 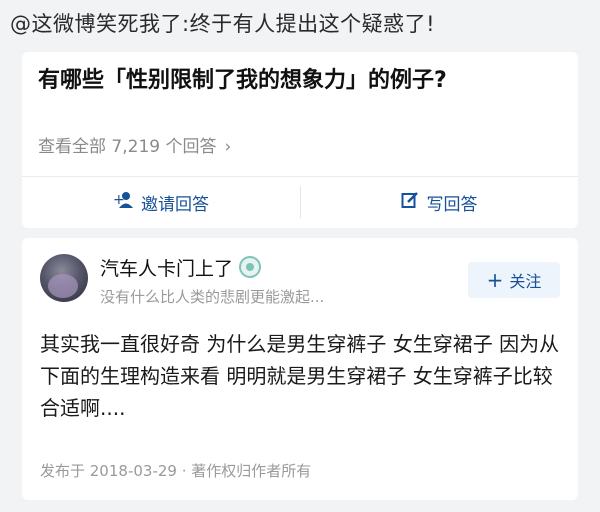 I want to click on write-answer-label: 写回答, so click(x=452, y=204).